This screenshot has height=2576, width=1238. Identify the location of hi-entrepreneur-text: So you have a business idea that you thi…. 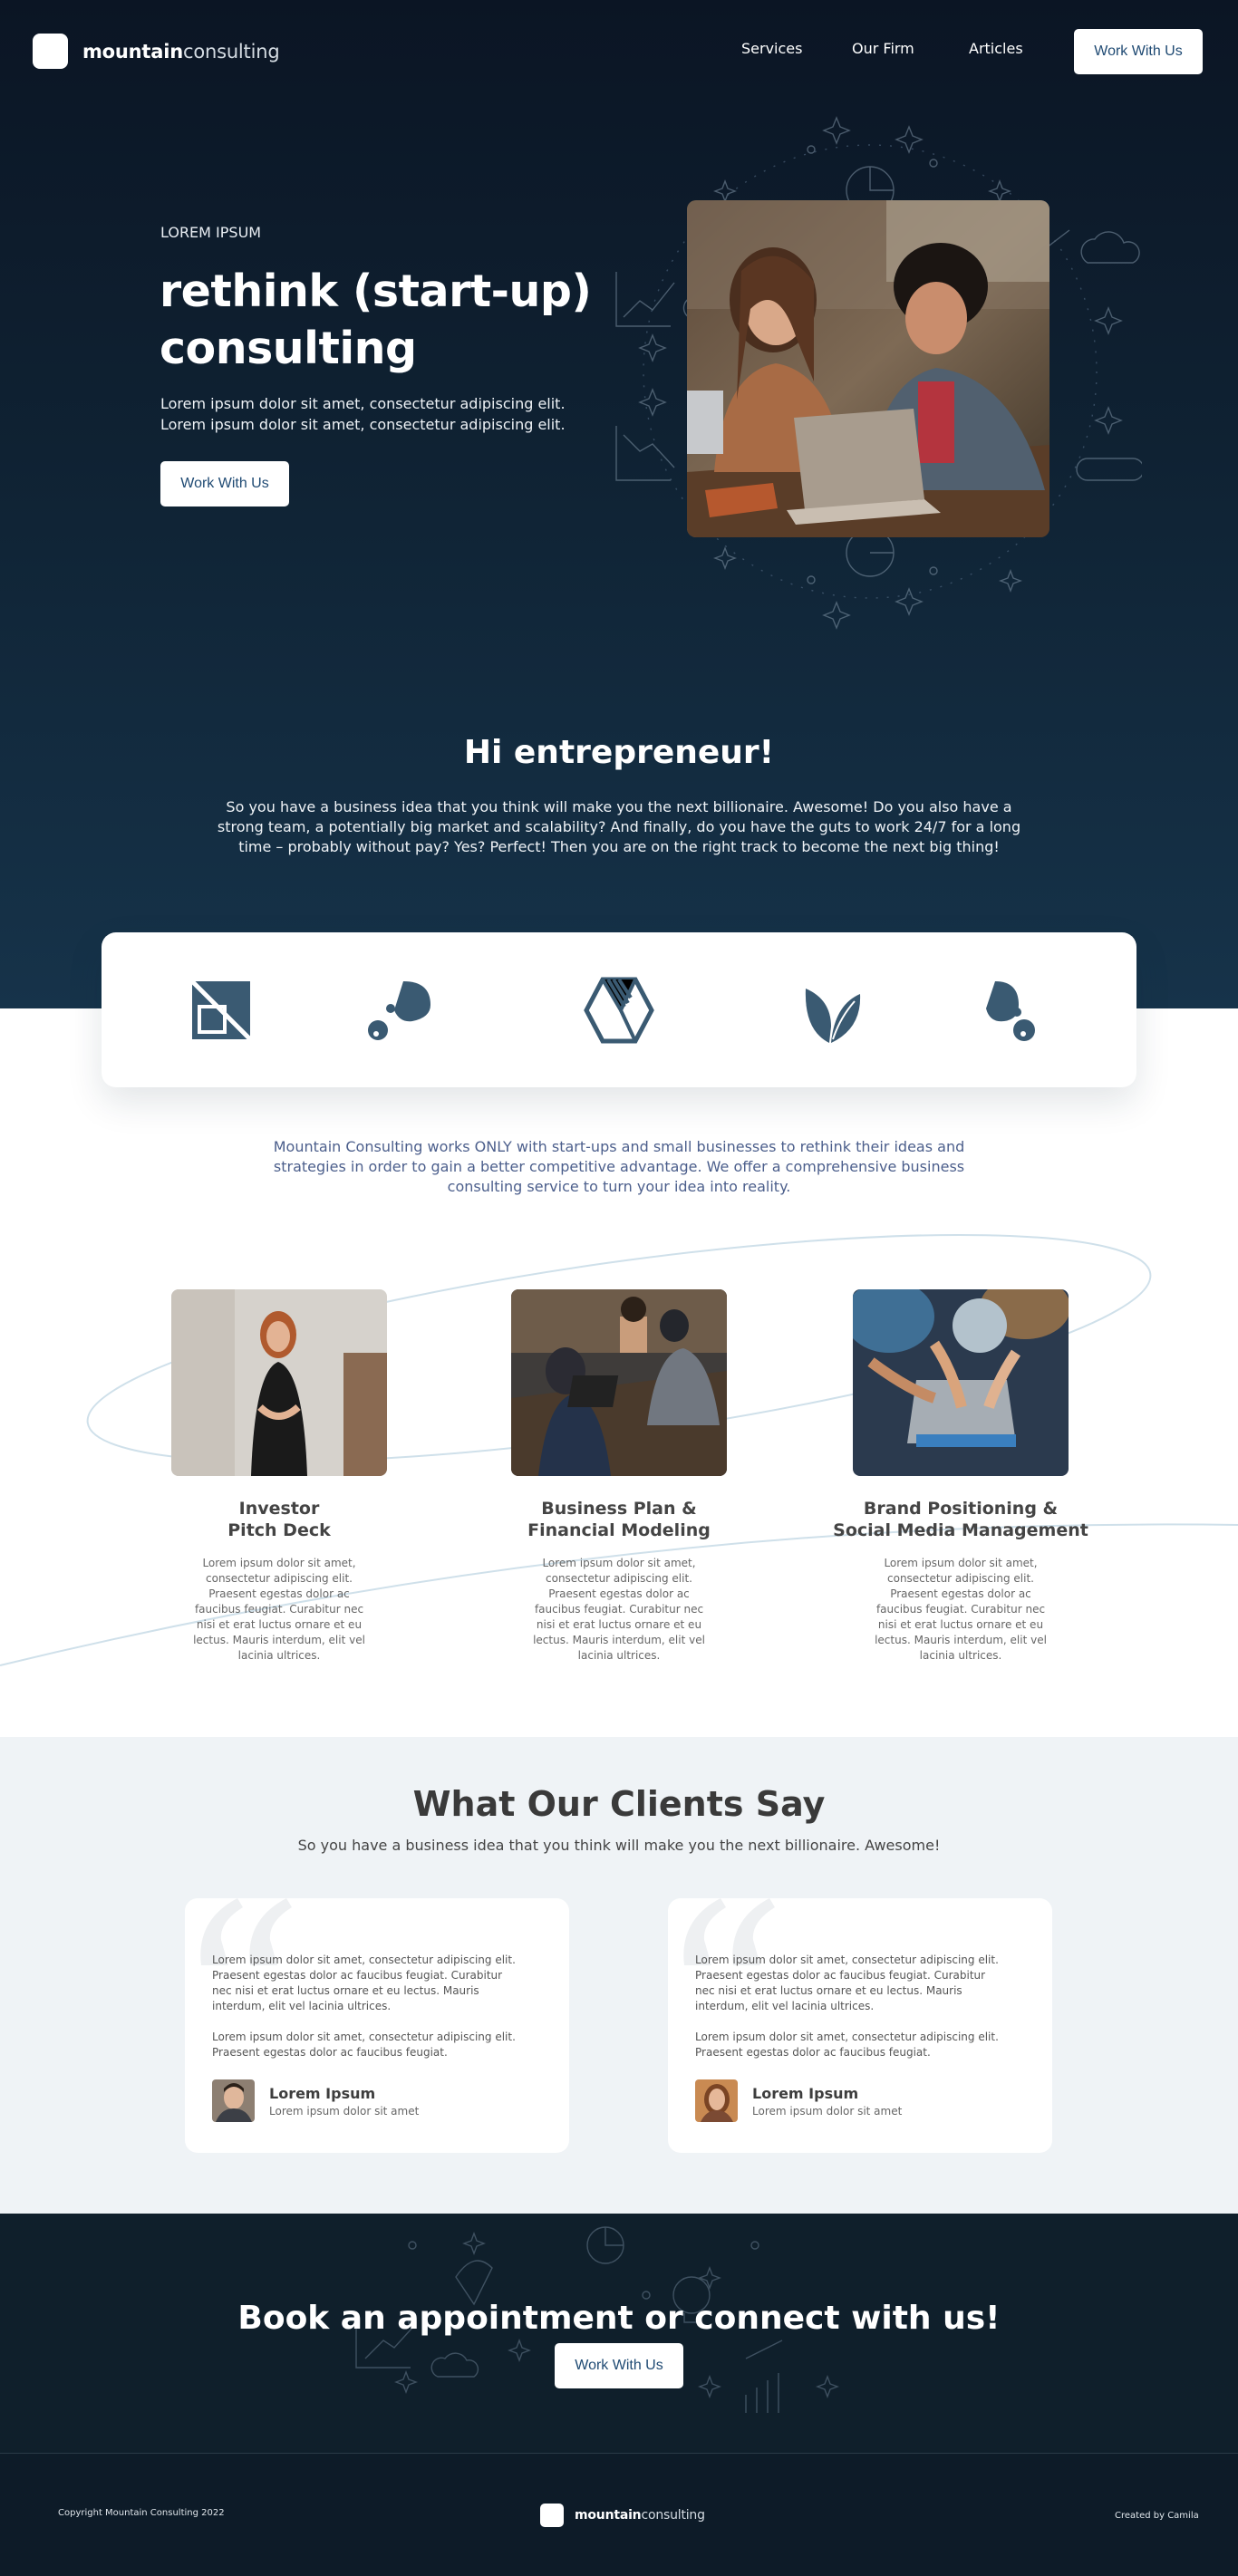
(619, 826).